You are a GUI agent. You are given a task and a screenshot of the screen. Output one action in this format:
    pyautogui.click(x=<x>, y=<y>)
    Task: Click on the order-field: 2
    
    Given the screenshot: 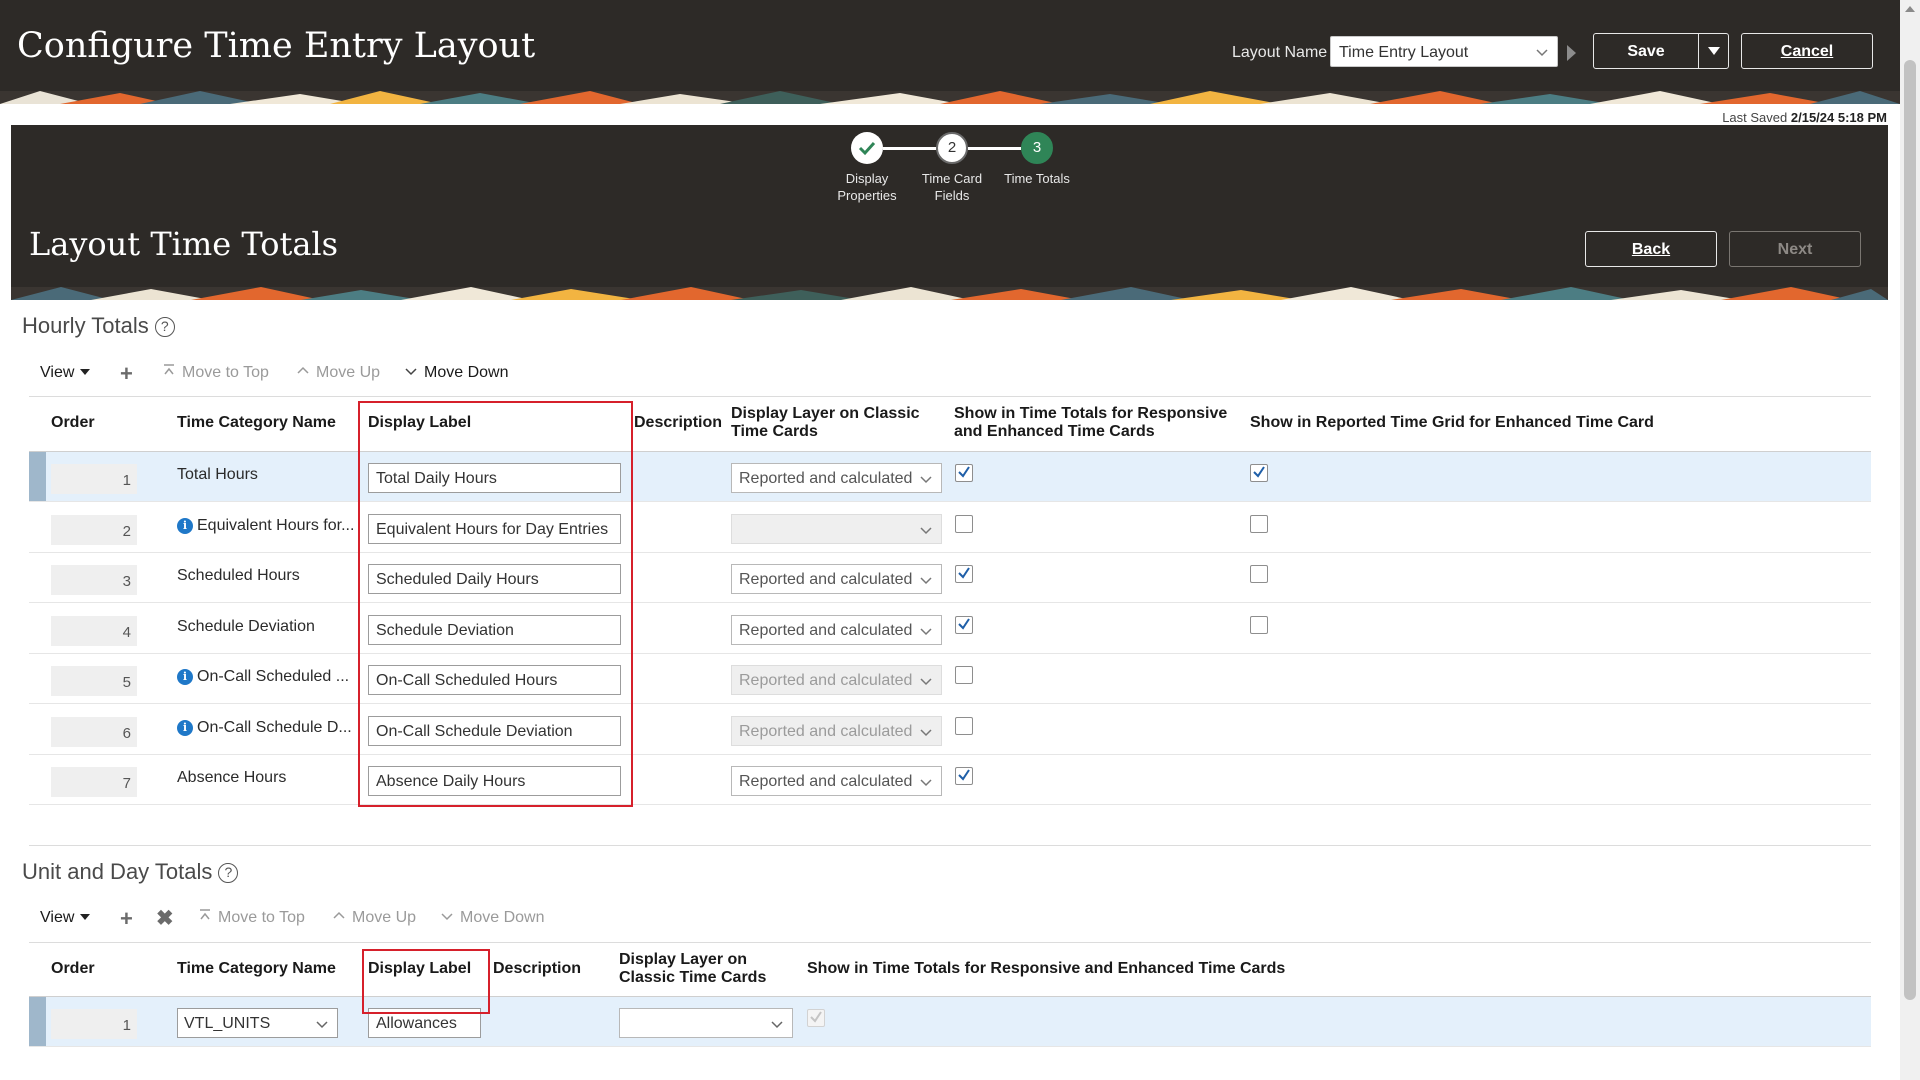 What is the action you would take?
    pyautogui.click(x=94, y=529)
    